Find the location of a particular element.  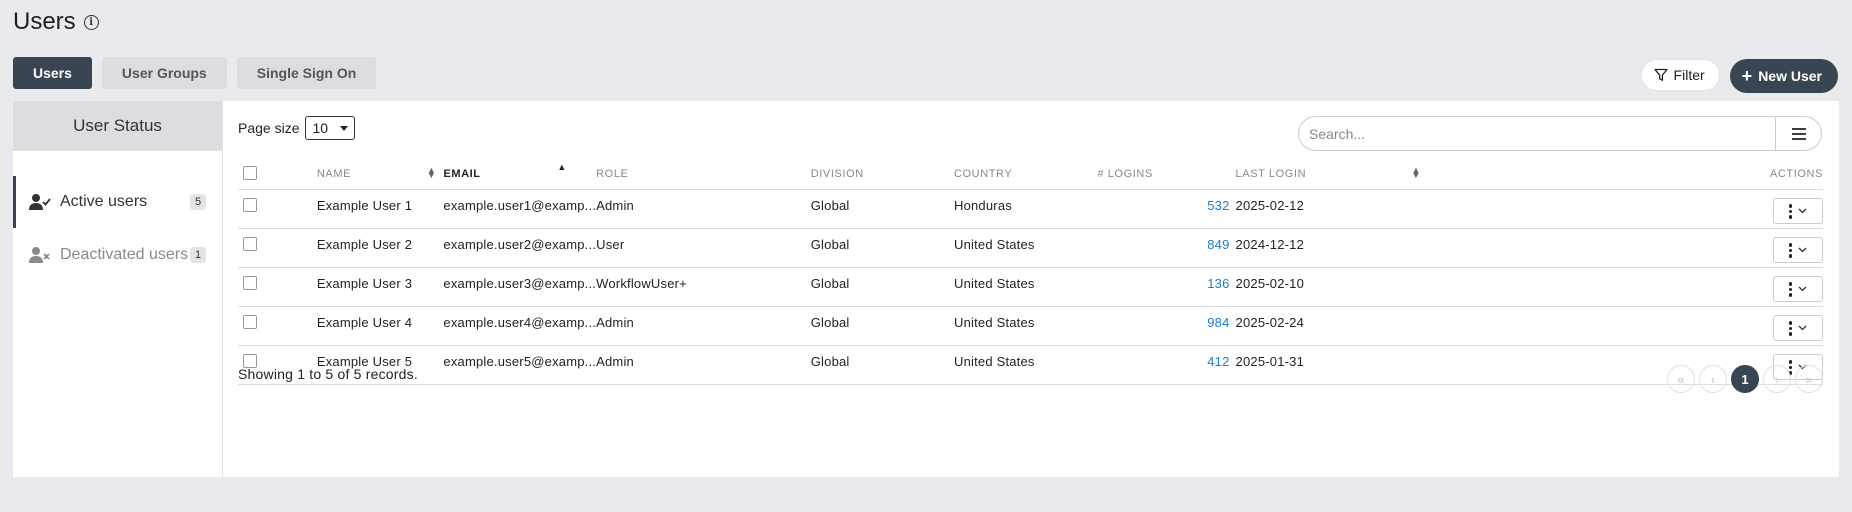

cell-logins-link: 136 is located at coordinates (1166, 287).